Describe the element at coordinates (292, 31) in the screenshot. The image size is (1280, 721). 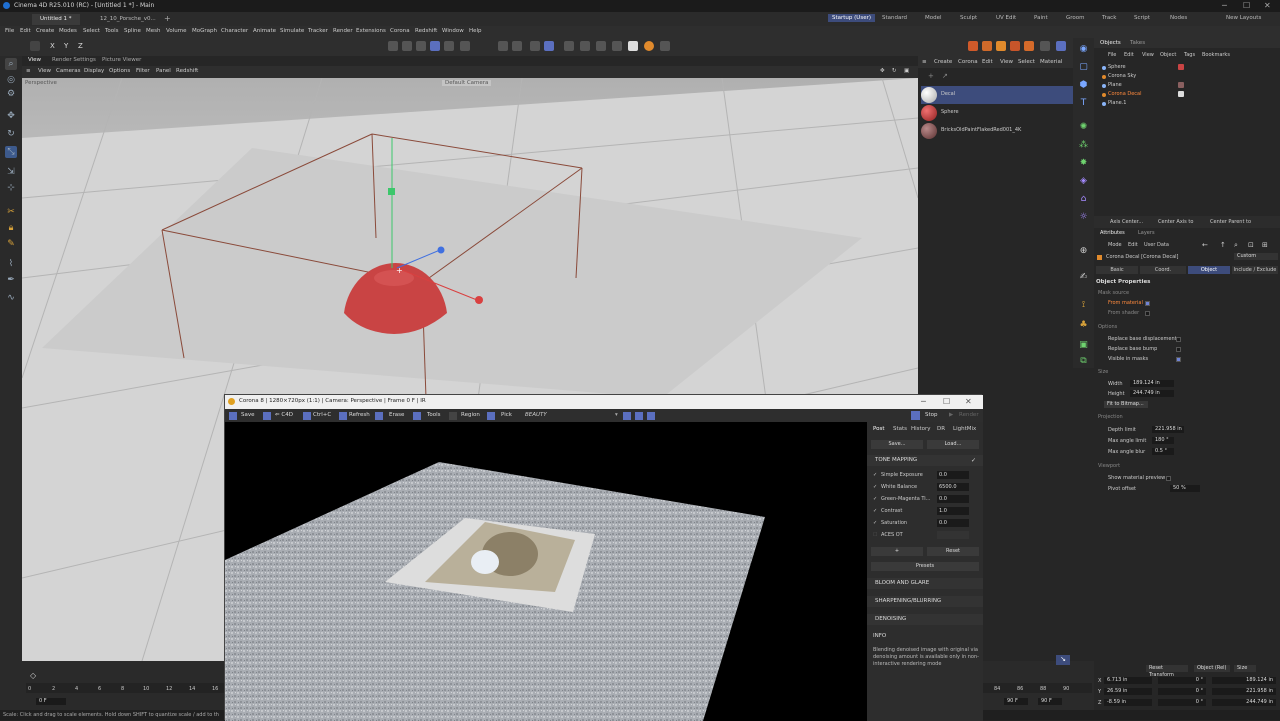
I see `menu-simulate: Simulate` at that location.